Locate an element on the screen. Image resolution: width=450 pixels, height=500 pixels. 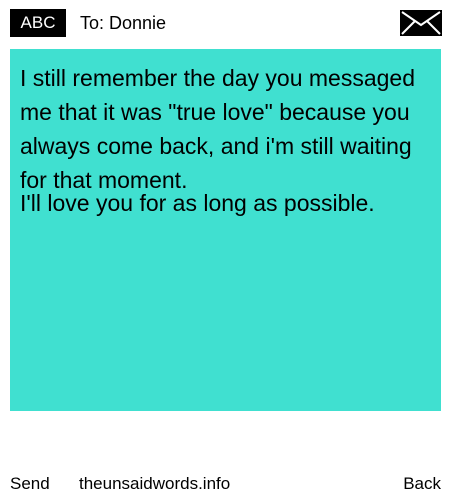
envelope-icon-graphic is located at coordinates (421, 23).